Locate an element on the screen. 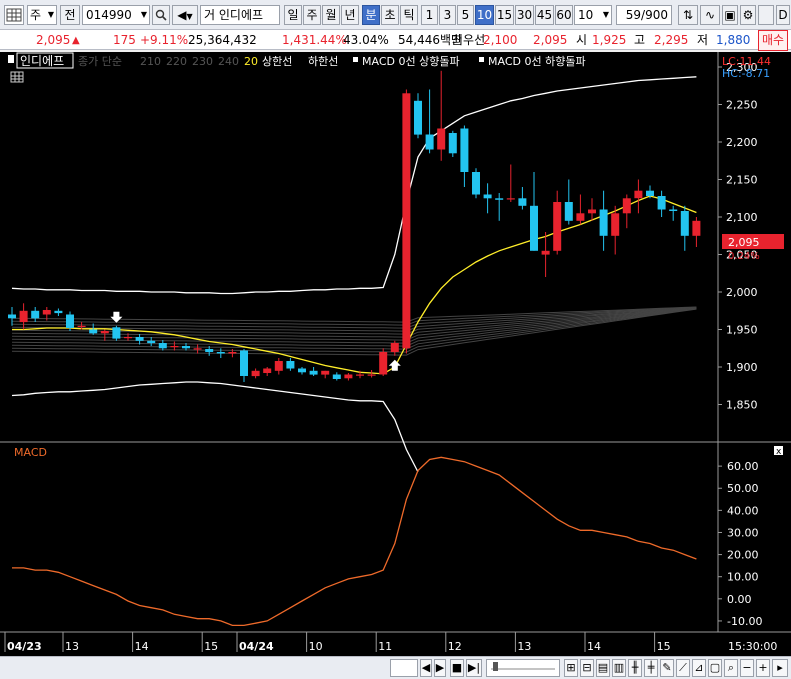  slider-track is located at coordinates (523, 666).